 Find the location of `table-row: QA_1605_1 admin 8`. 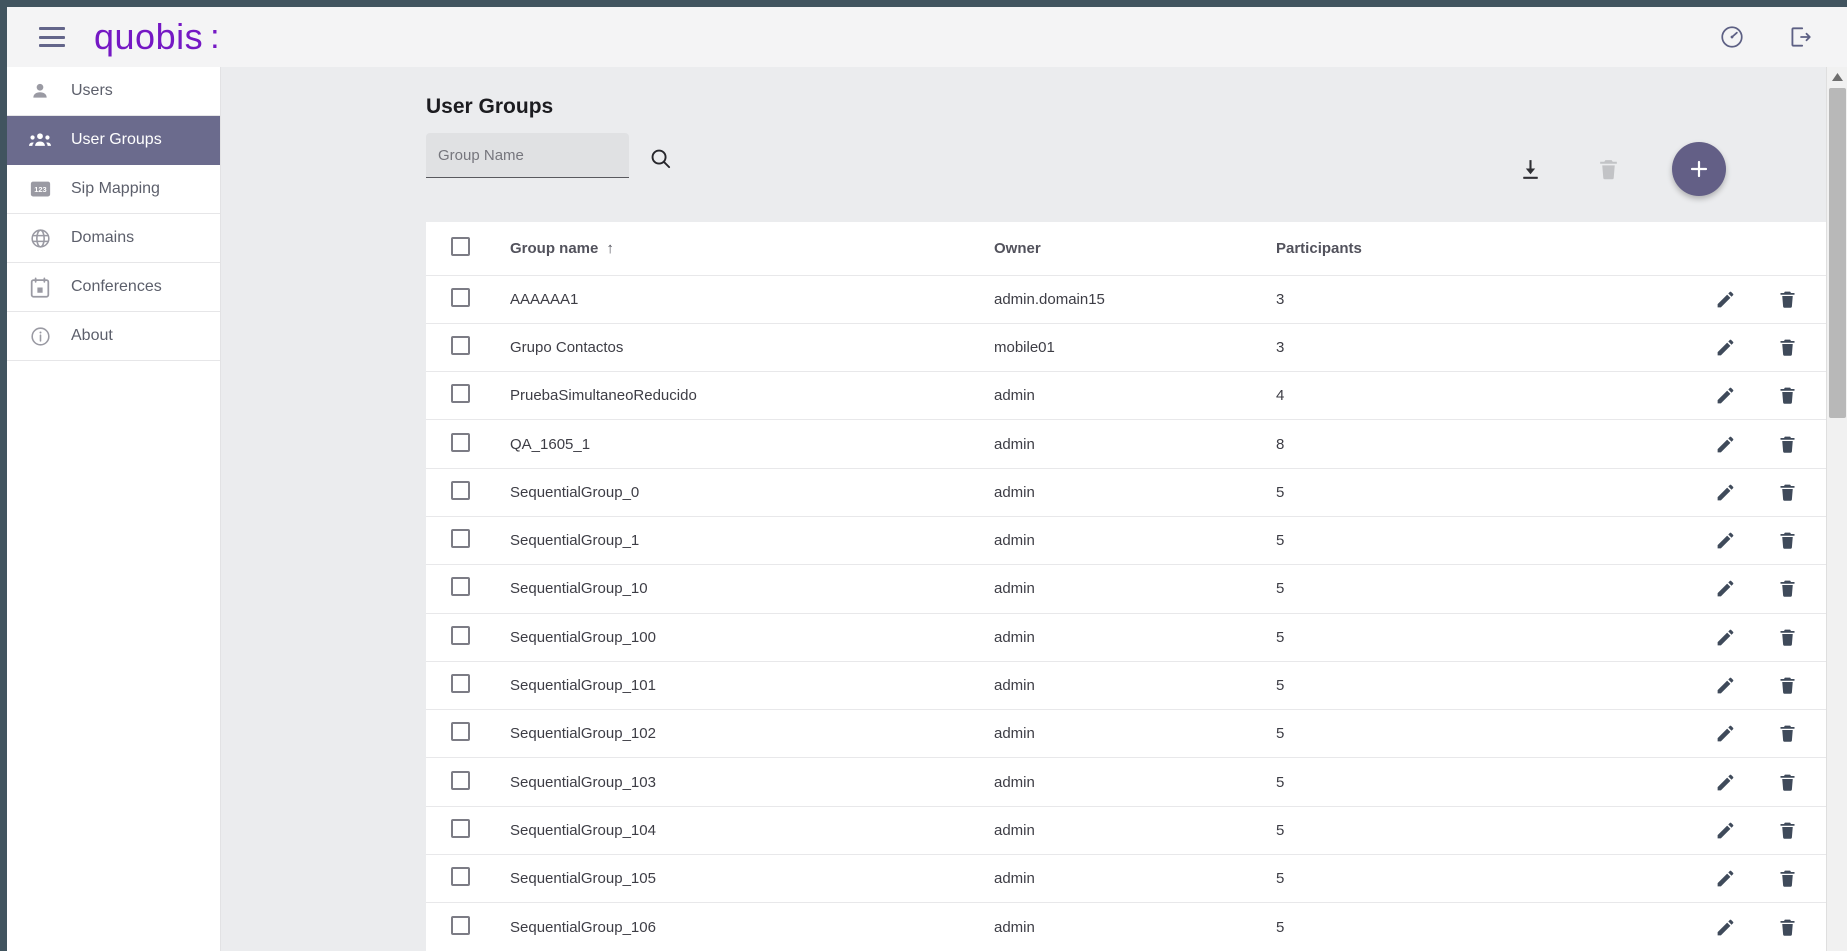

table-row: QA_1605_1 admin 8 is located at coordinates (1126, 444).